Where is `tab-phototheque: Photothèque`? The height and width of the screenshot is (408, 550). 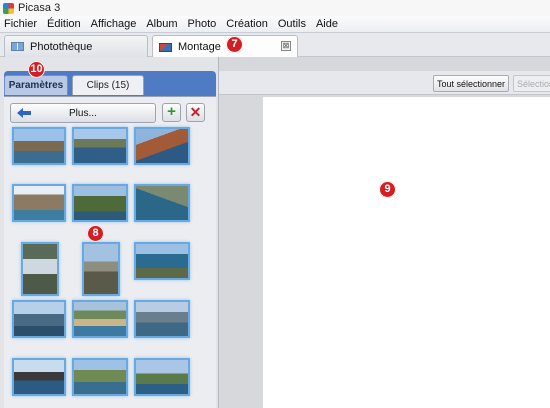
tab-phototheque: Photothèque is located at coordinates (76, 46).